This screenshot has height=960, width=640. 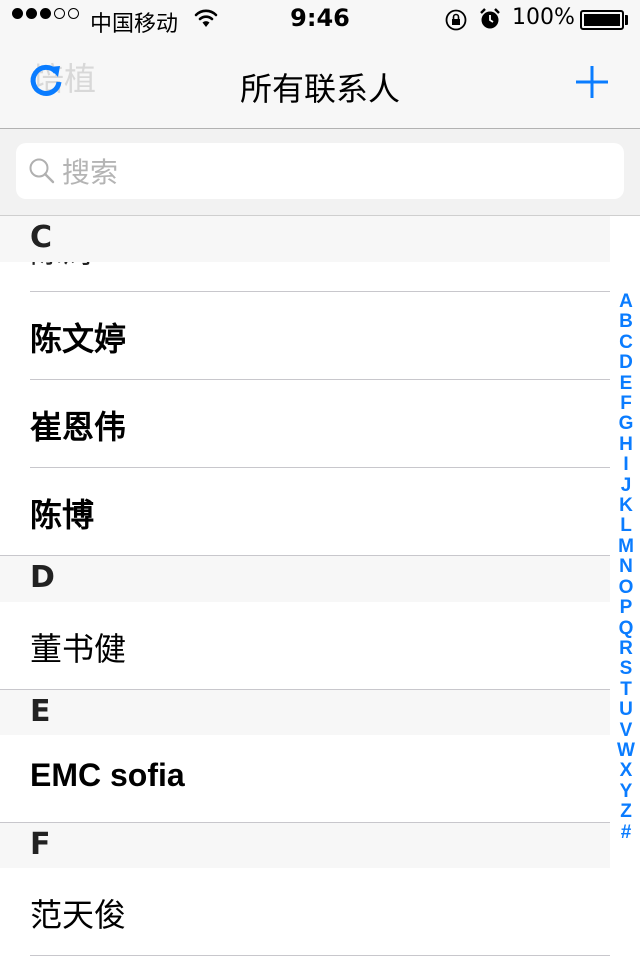 What do you see at coordinates (41, 237) in the screenshot?
I see `section-letter: C` at bounding box center [41, 237].